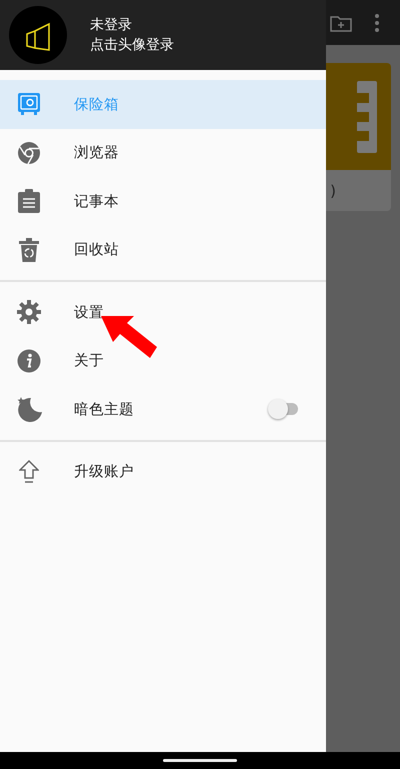  What do you see at coordinates (129, 338) in the screenshot?
I see `pointer-arrow-drawing` at bounding box center [129, 338].